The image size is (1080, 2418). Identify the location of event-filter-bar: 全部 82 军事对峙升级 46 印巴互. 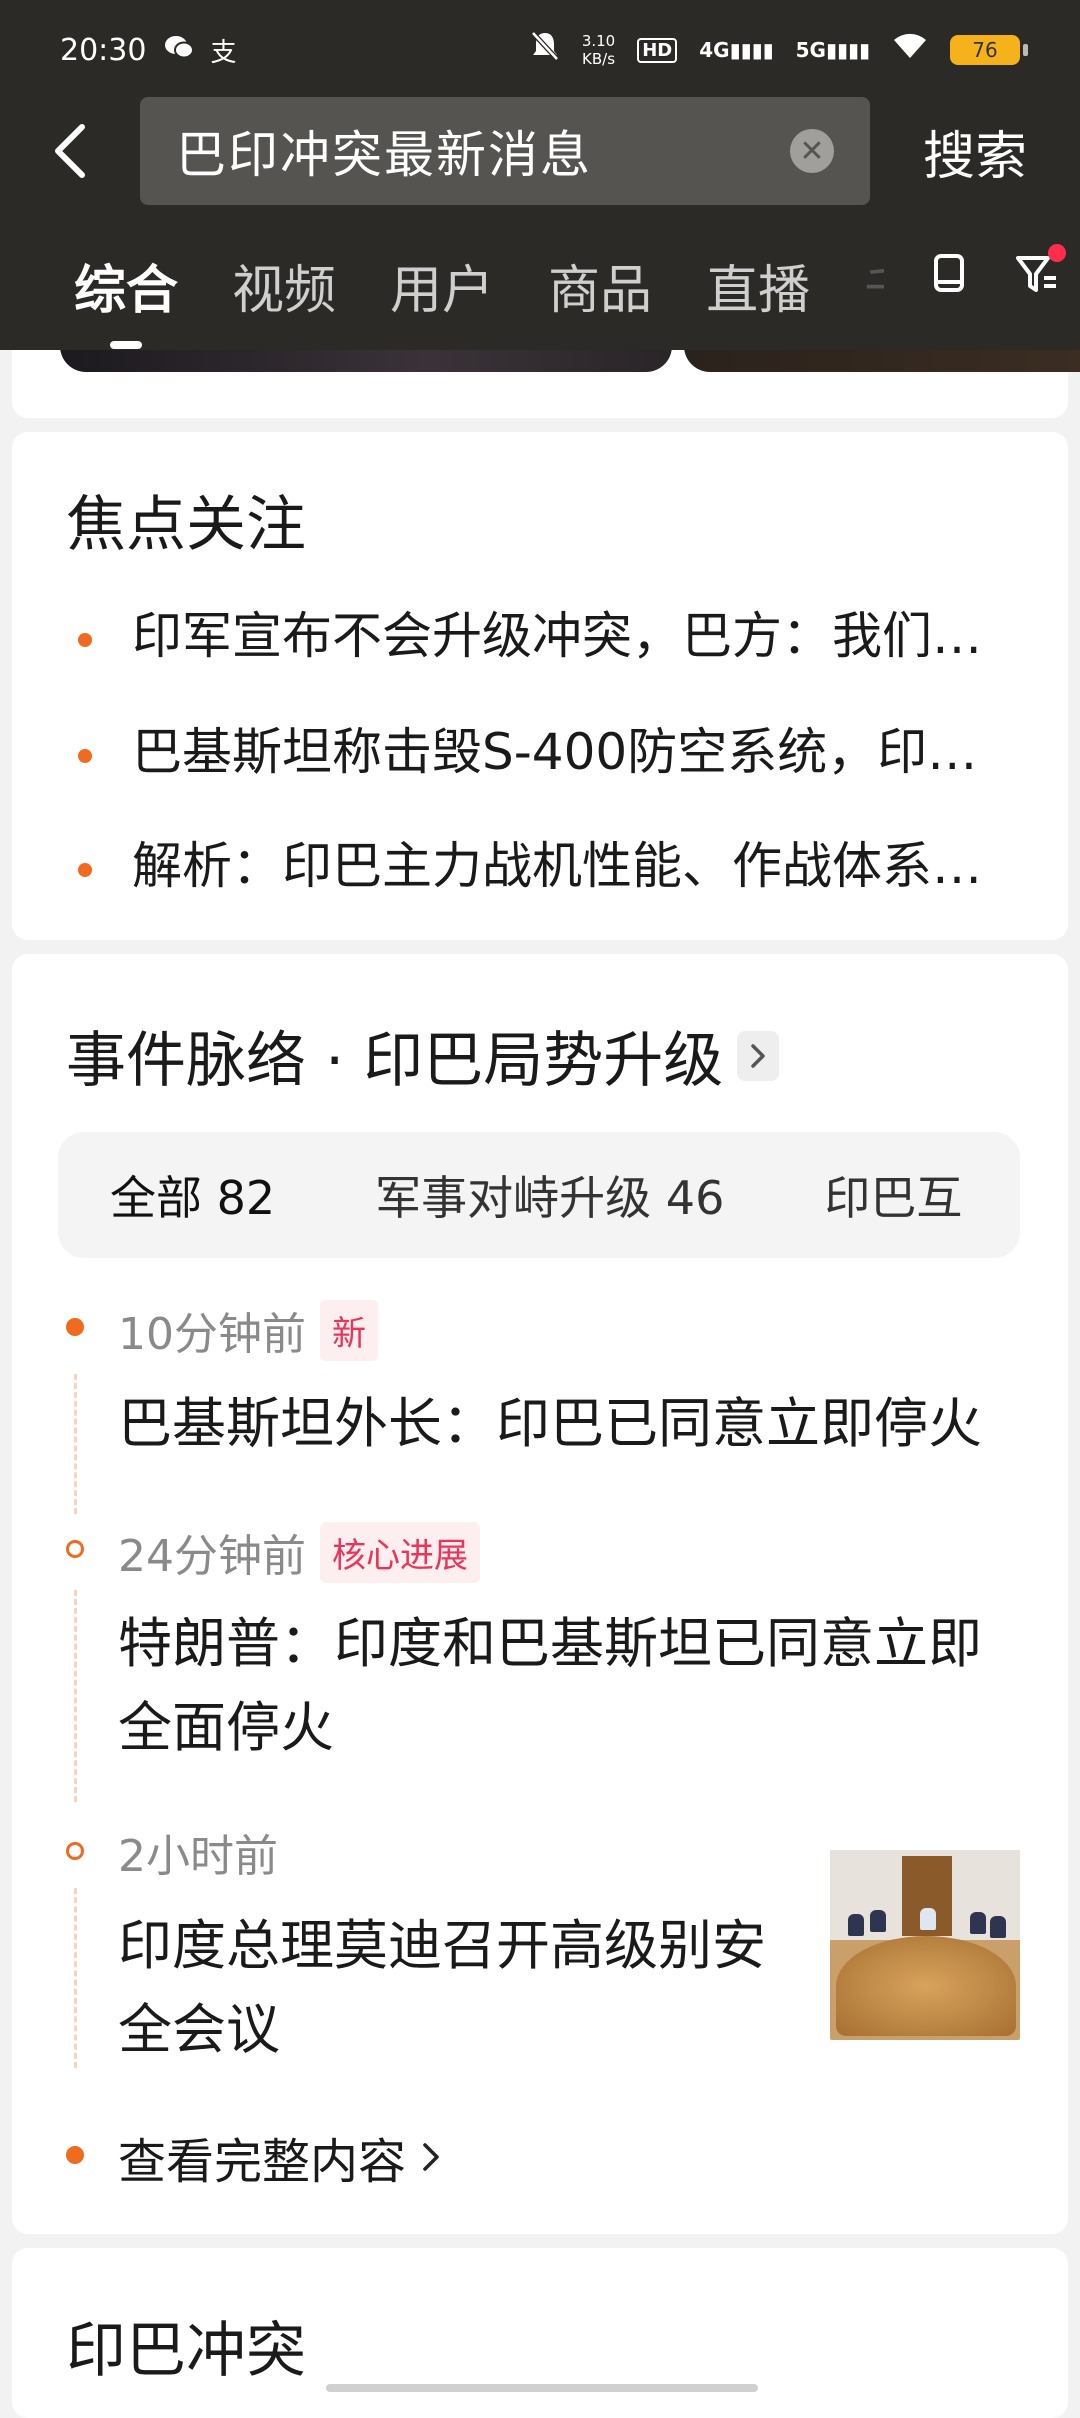
(539, 1195).